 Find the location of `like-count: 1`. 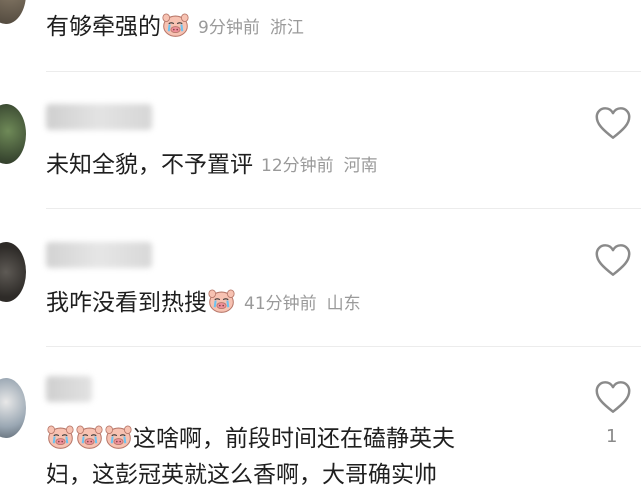

like-count: 1 is located at coordinates (612, 436).